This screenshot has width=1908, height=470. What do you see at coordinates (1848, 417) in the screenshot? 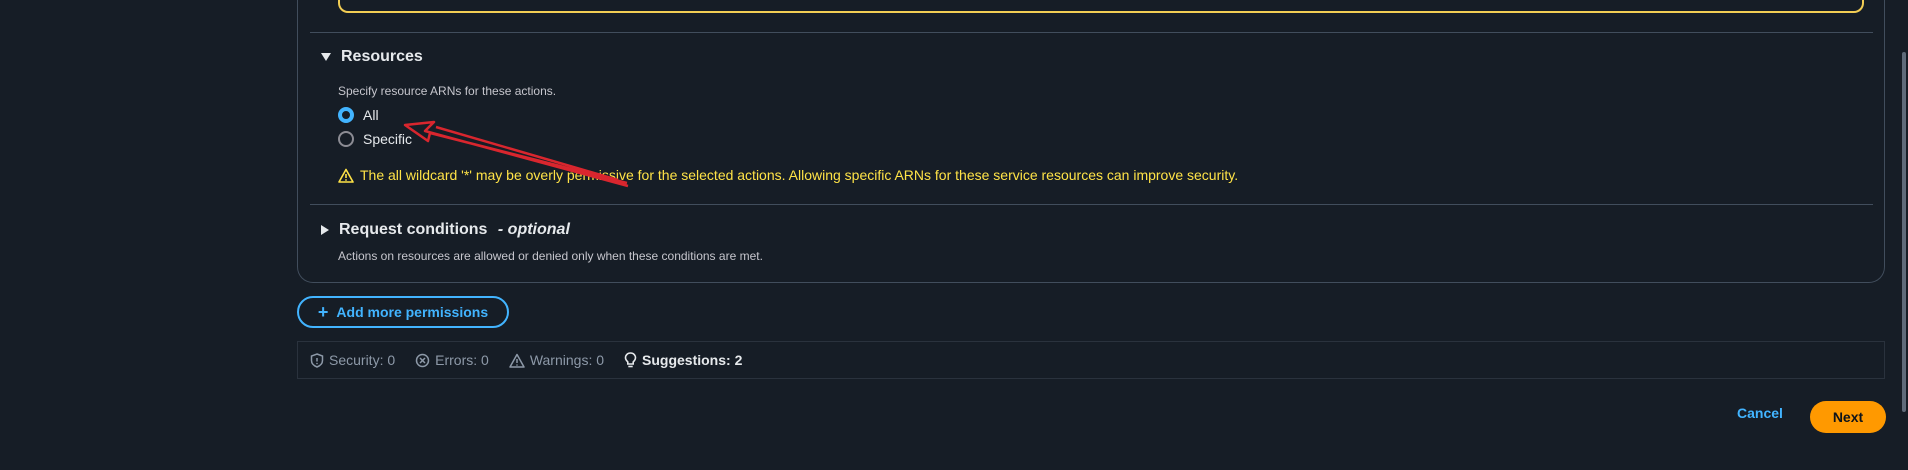
I see `next-button: Next` at bounding box center [1848, 417].